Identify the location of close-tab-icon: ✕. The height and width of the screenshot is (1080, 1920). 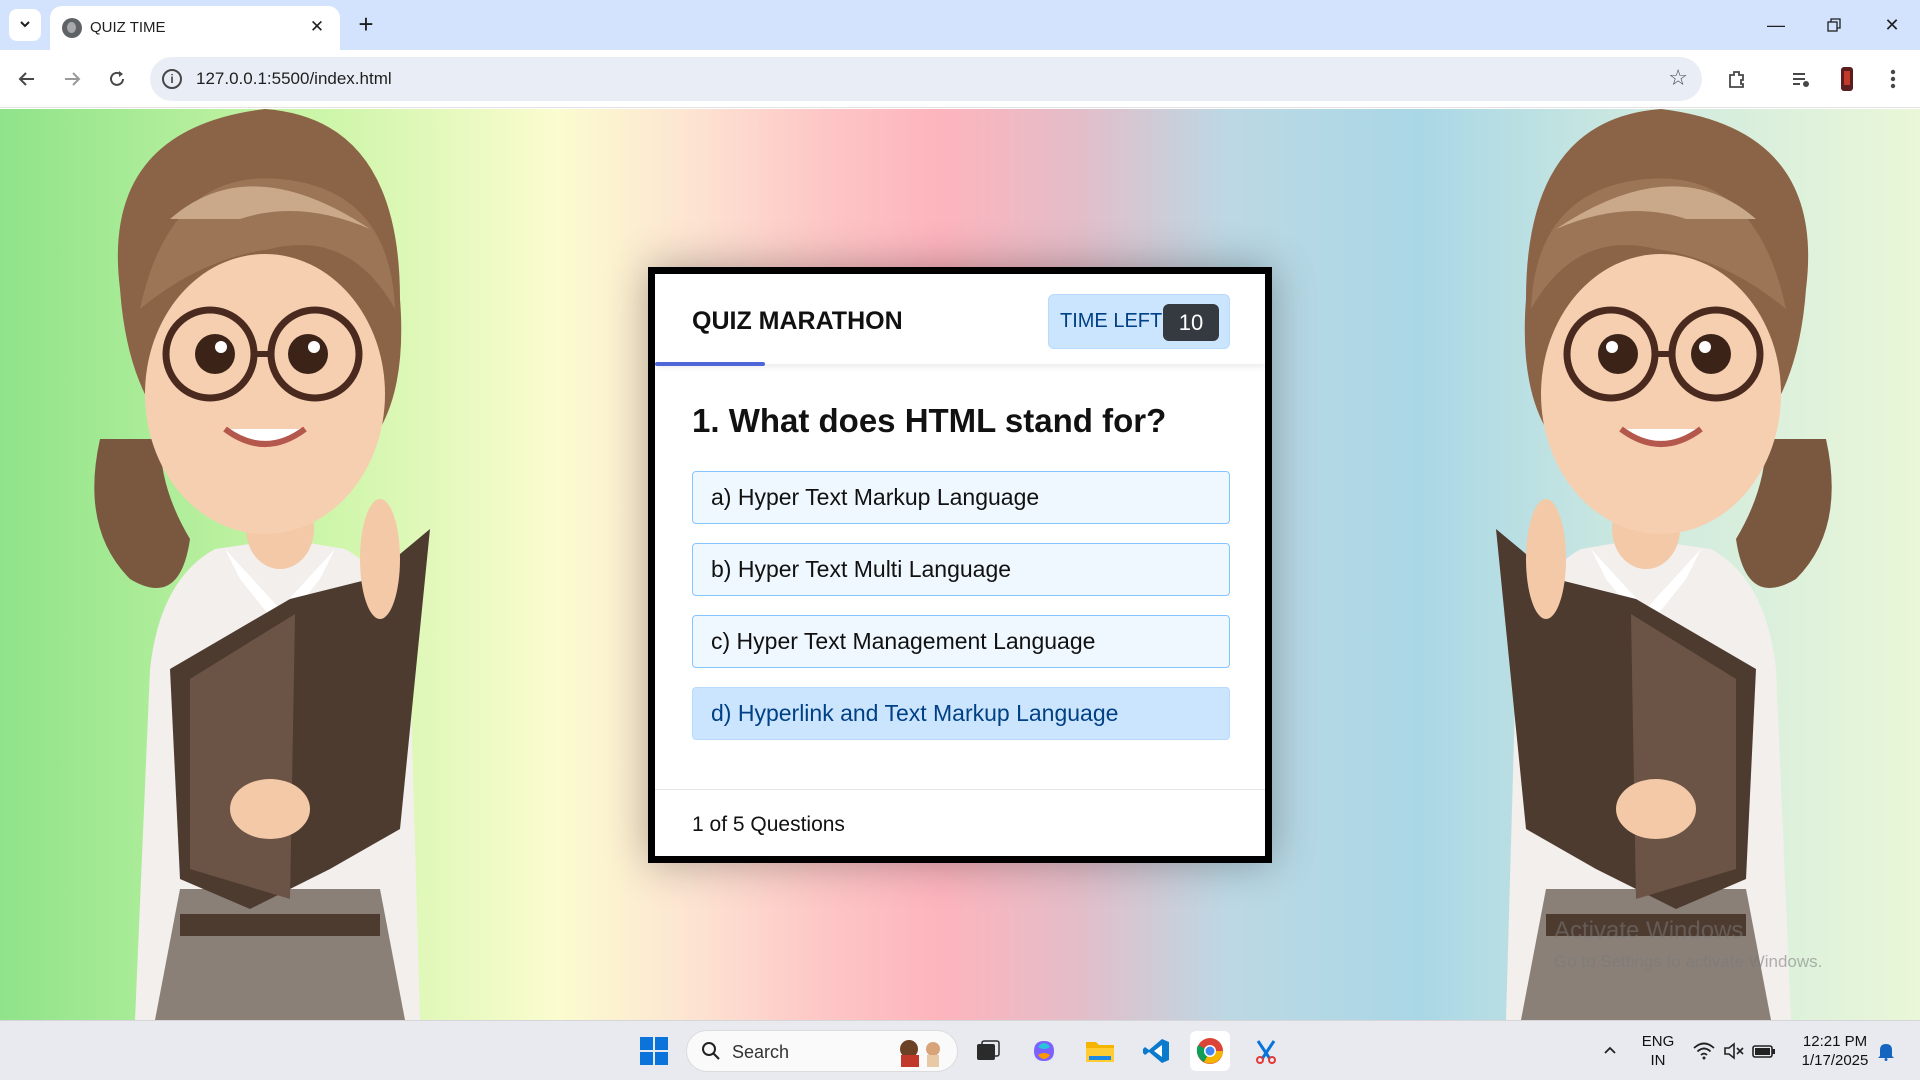
(317, 27).